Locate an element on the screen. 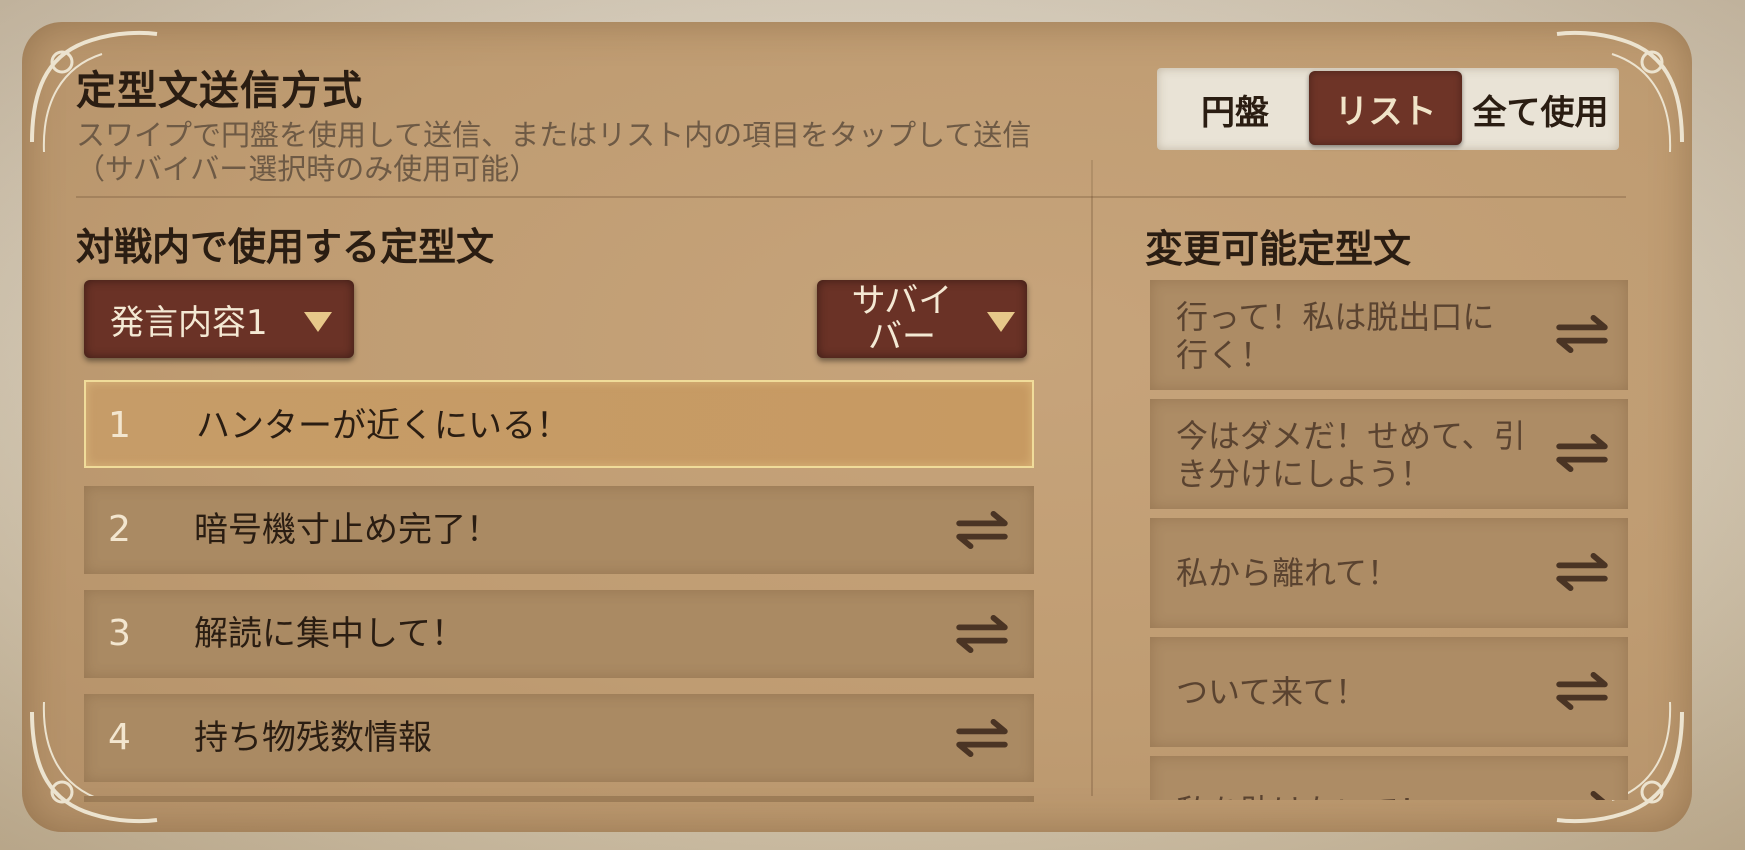 Image resolution: width=1745 pixels, height=850 pixels. phrase-number: 2 is located at coordinates (119, 529).